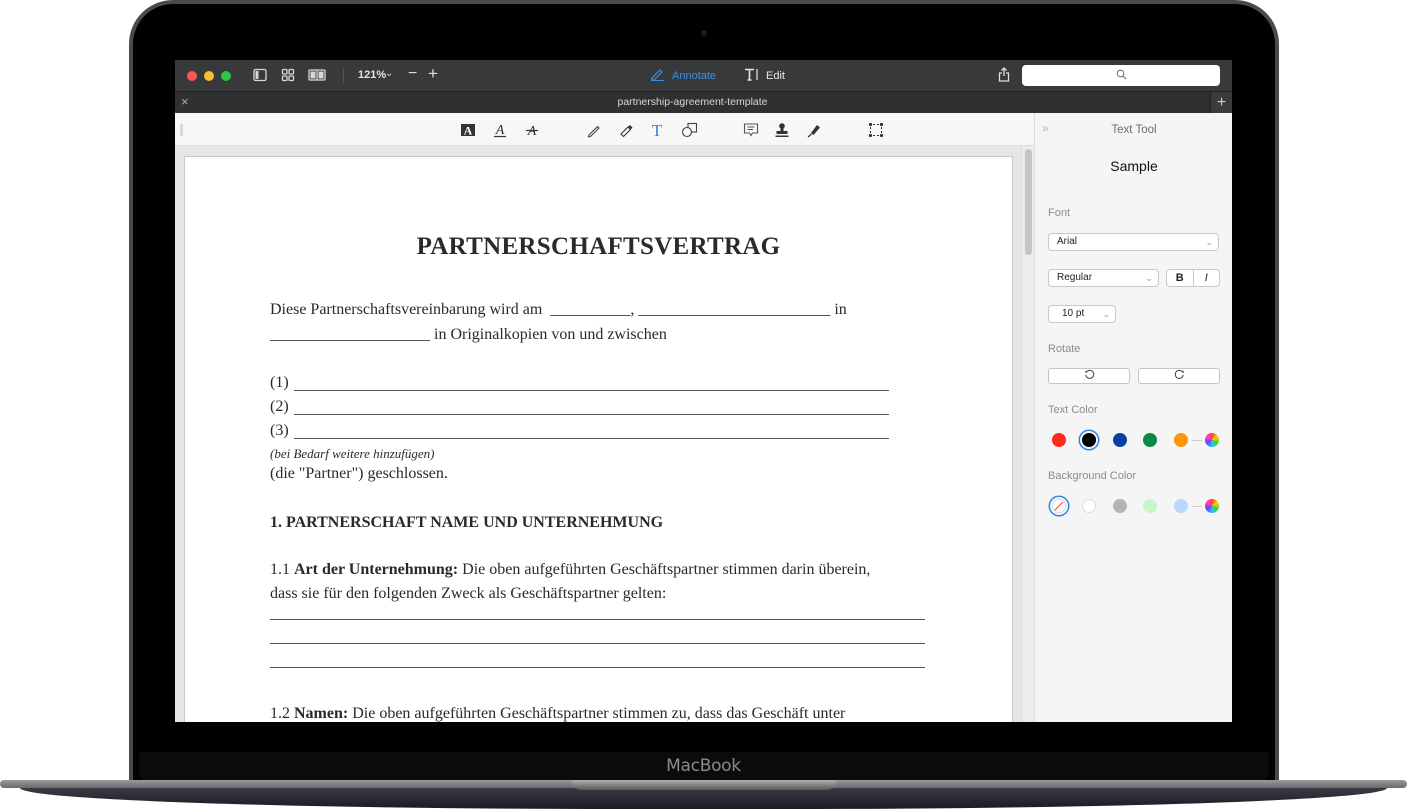 This screenshot has width=1407, height=809. I want to click on pencil-icon, so click(594, 130).